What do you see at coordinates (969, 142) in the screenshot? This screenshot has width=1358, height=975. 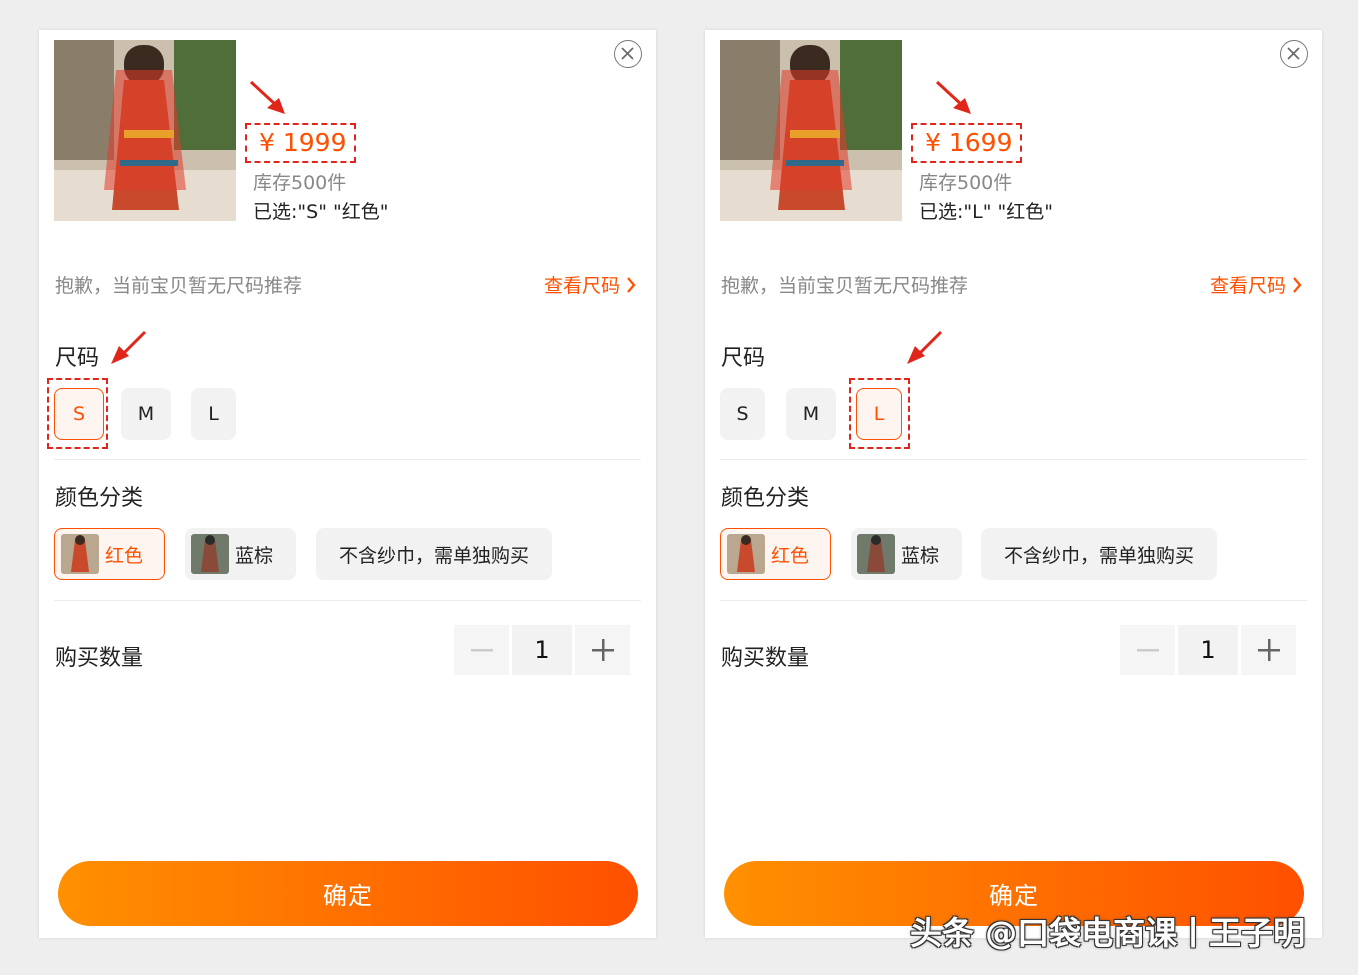 I see `price: ¥ 1699` at bounding box center [969, 142].